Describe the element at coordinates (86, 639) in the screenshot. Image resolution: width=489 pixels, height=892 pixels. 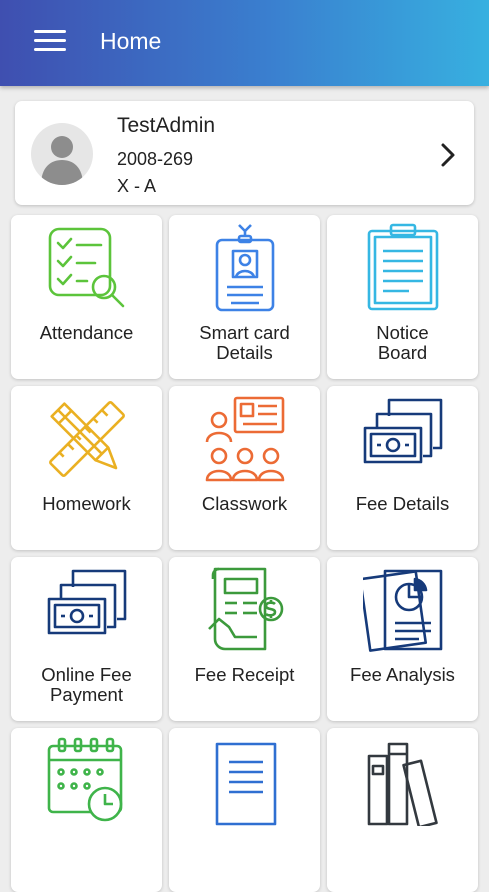
I see `tile-online-fee-payment: Online Fee Payment` at that location.